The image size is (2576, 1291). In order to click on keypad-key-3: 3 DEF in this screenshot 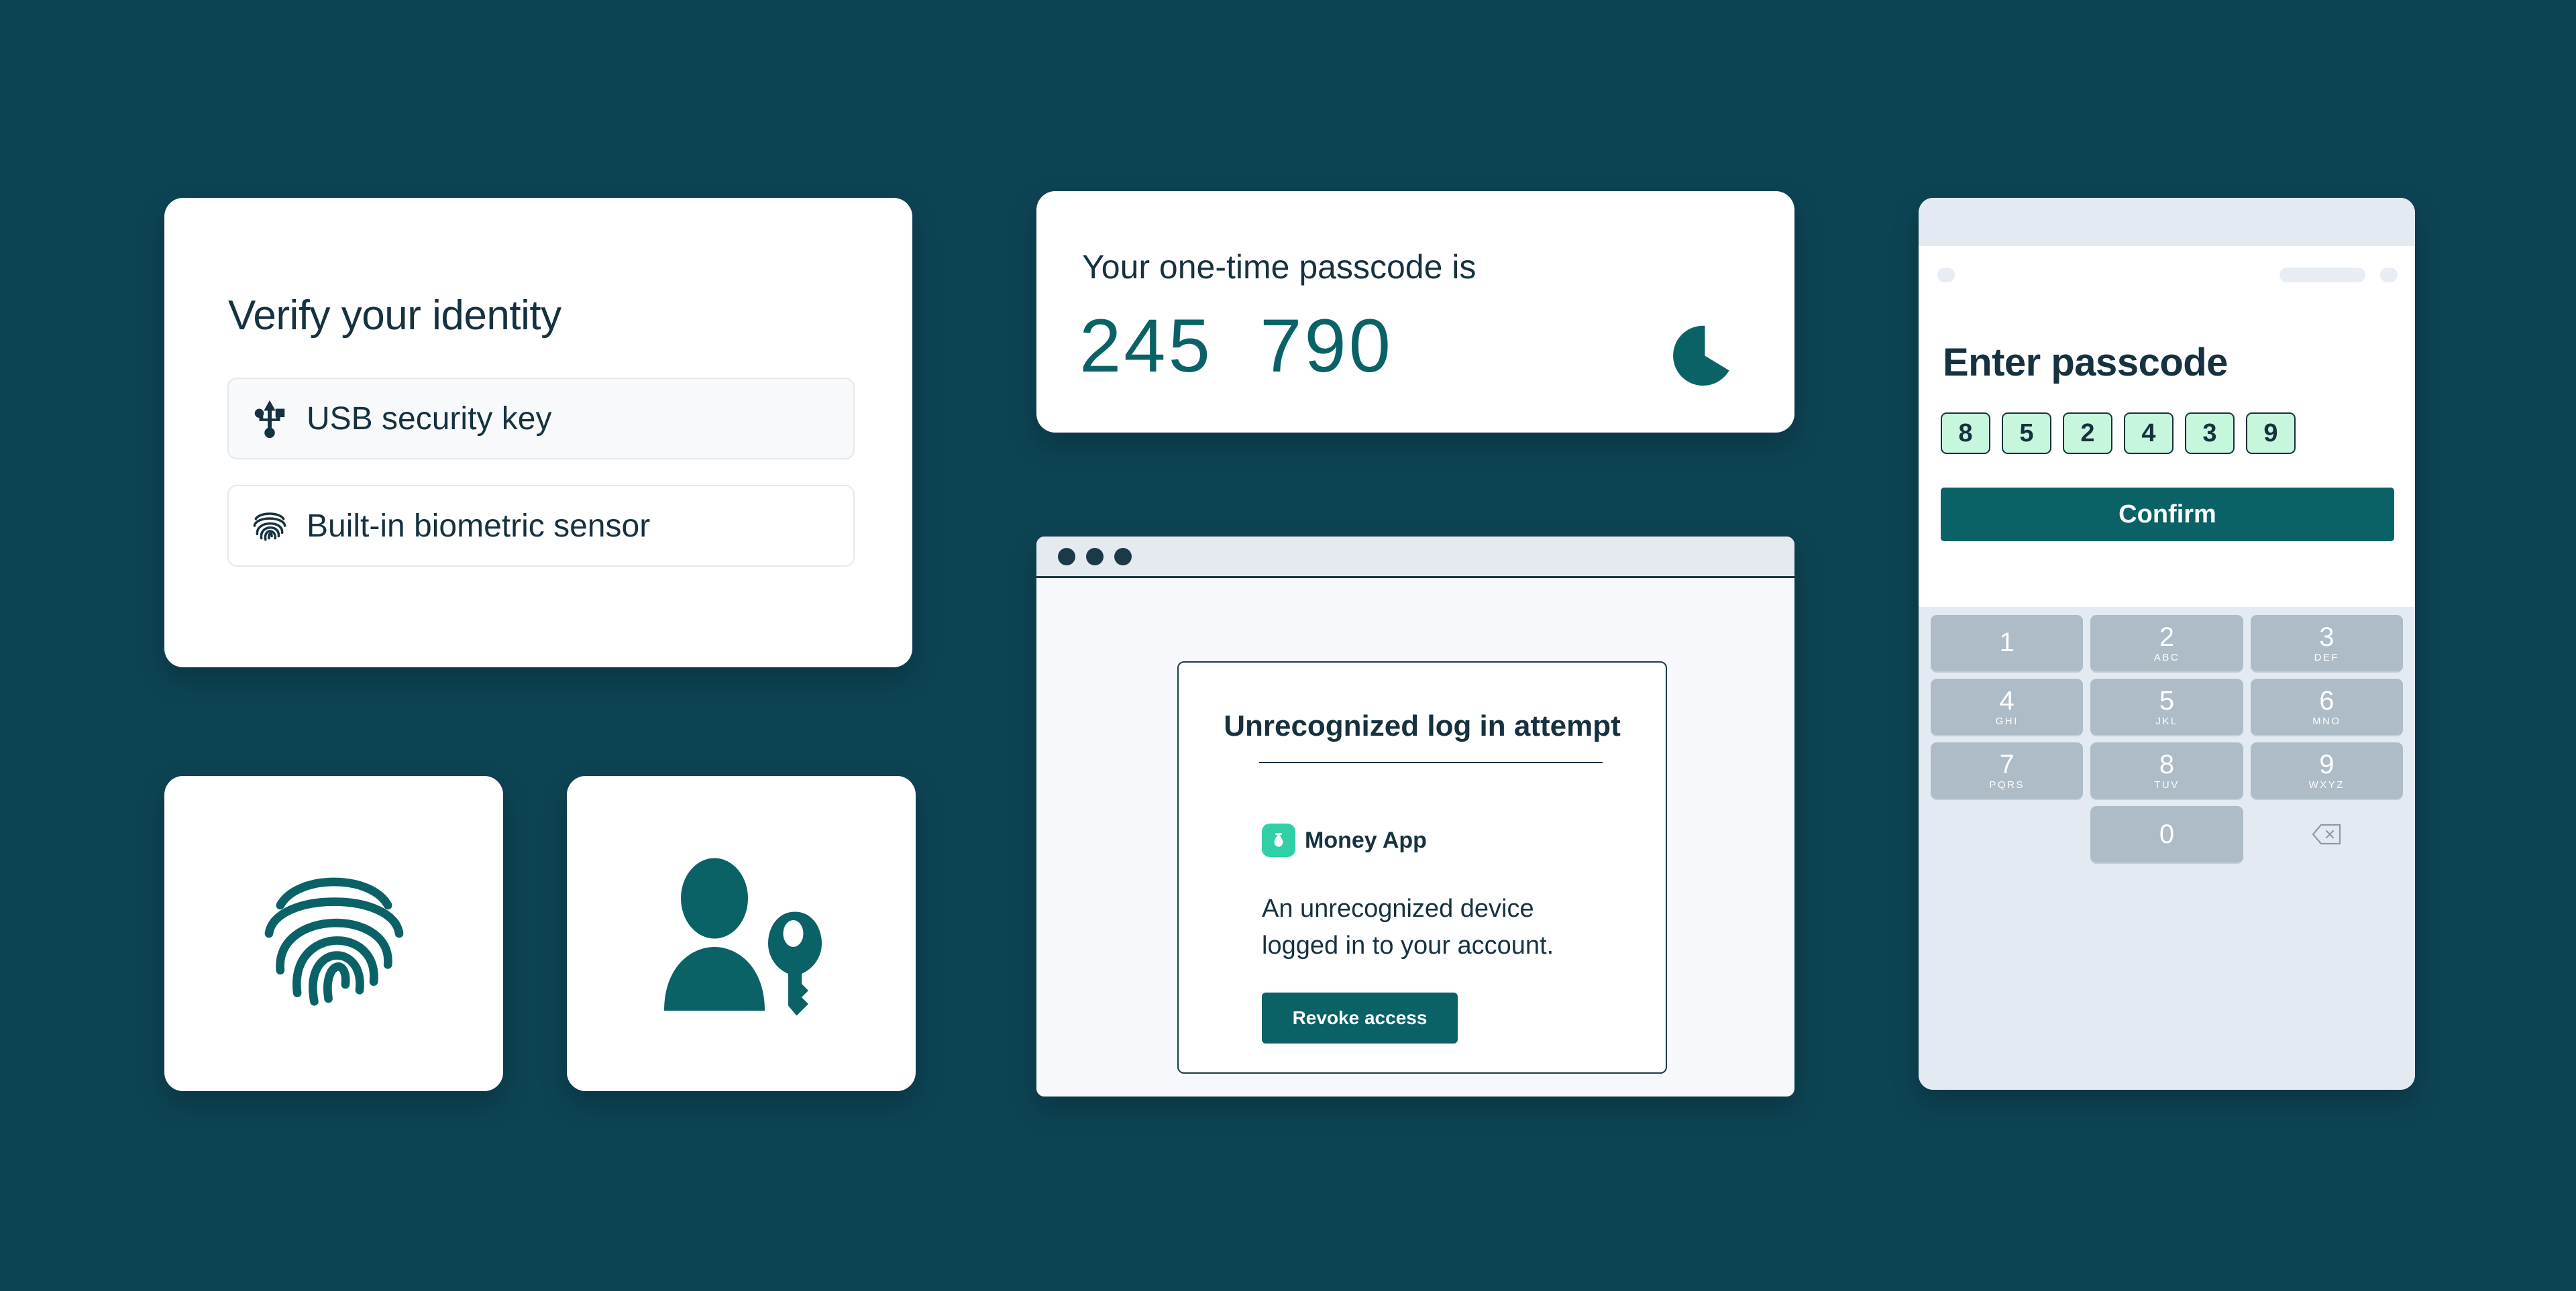, I will do `click(2326, 643)`.